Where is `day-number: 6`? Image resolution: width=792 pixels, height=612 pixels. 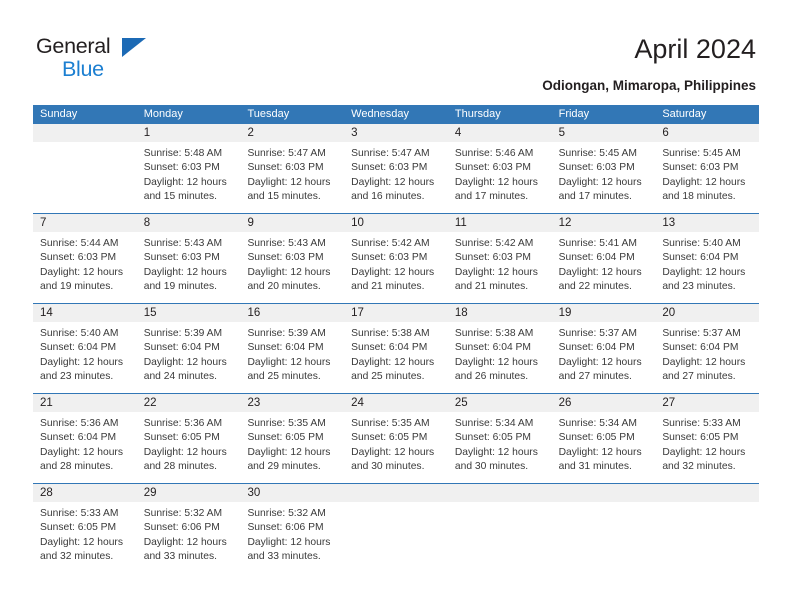
day-number: 6 is located at coordinates (665, 133).